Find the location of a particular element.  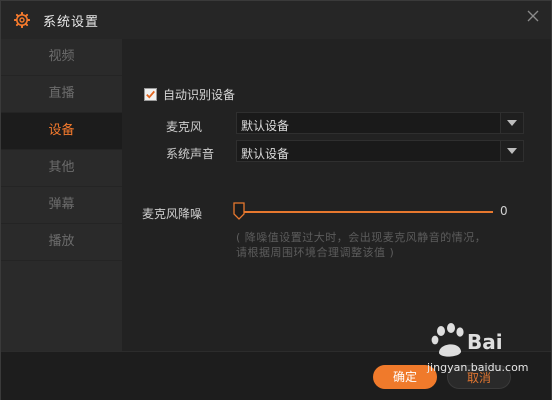

noise-hint-line2: 请根据周围环境合理调整该值 ) is located at coordinates (315, 252).